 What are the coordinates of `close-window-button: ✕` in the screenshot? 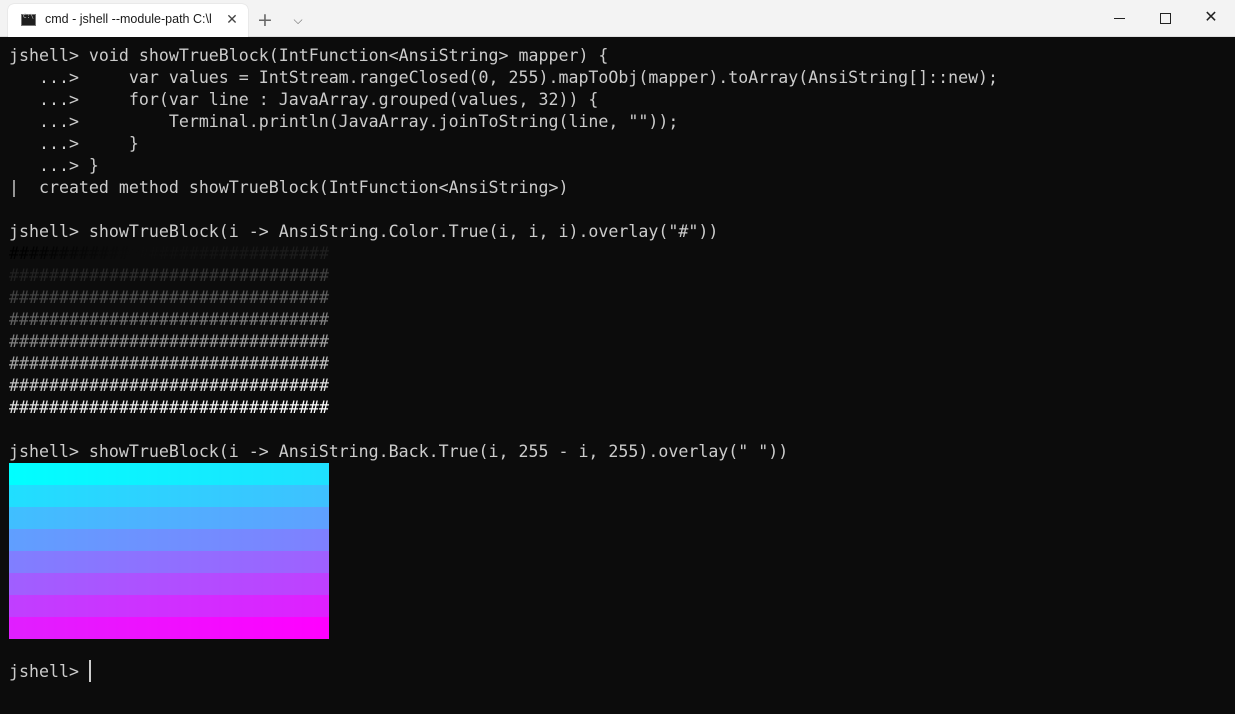 It's located at (1211, 18).